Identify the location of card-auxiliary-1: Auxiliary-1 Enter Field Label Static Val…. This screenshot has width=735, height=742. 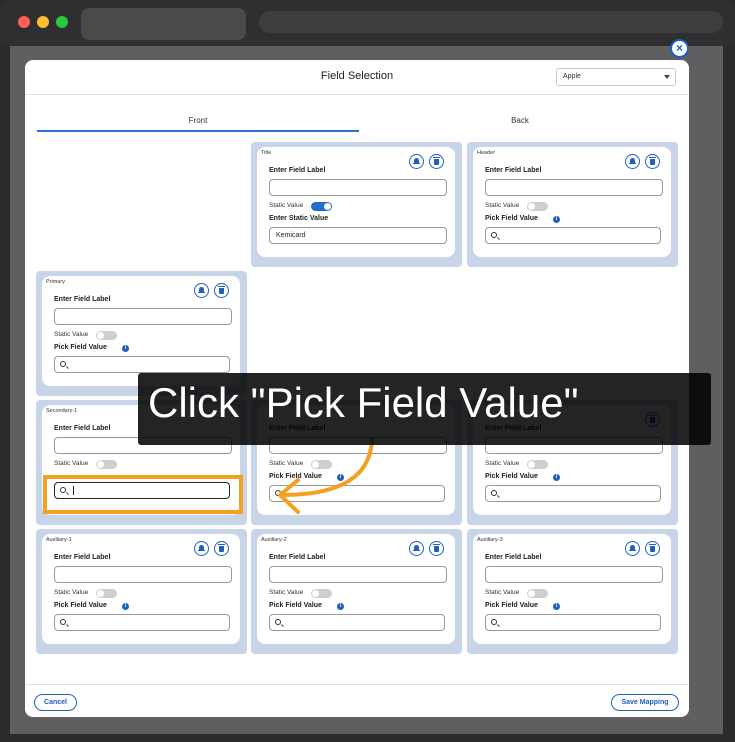
(141, 591).